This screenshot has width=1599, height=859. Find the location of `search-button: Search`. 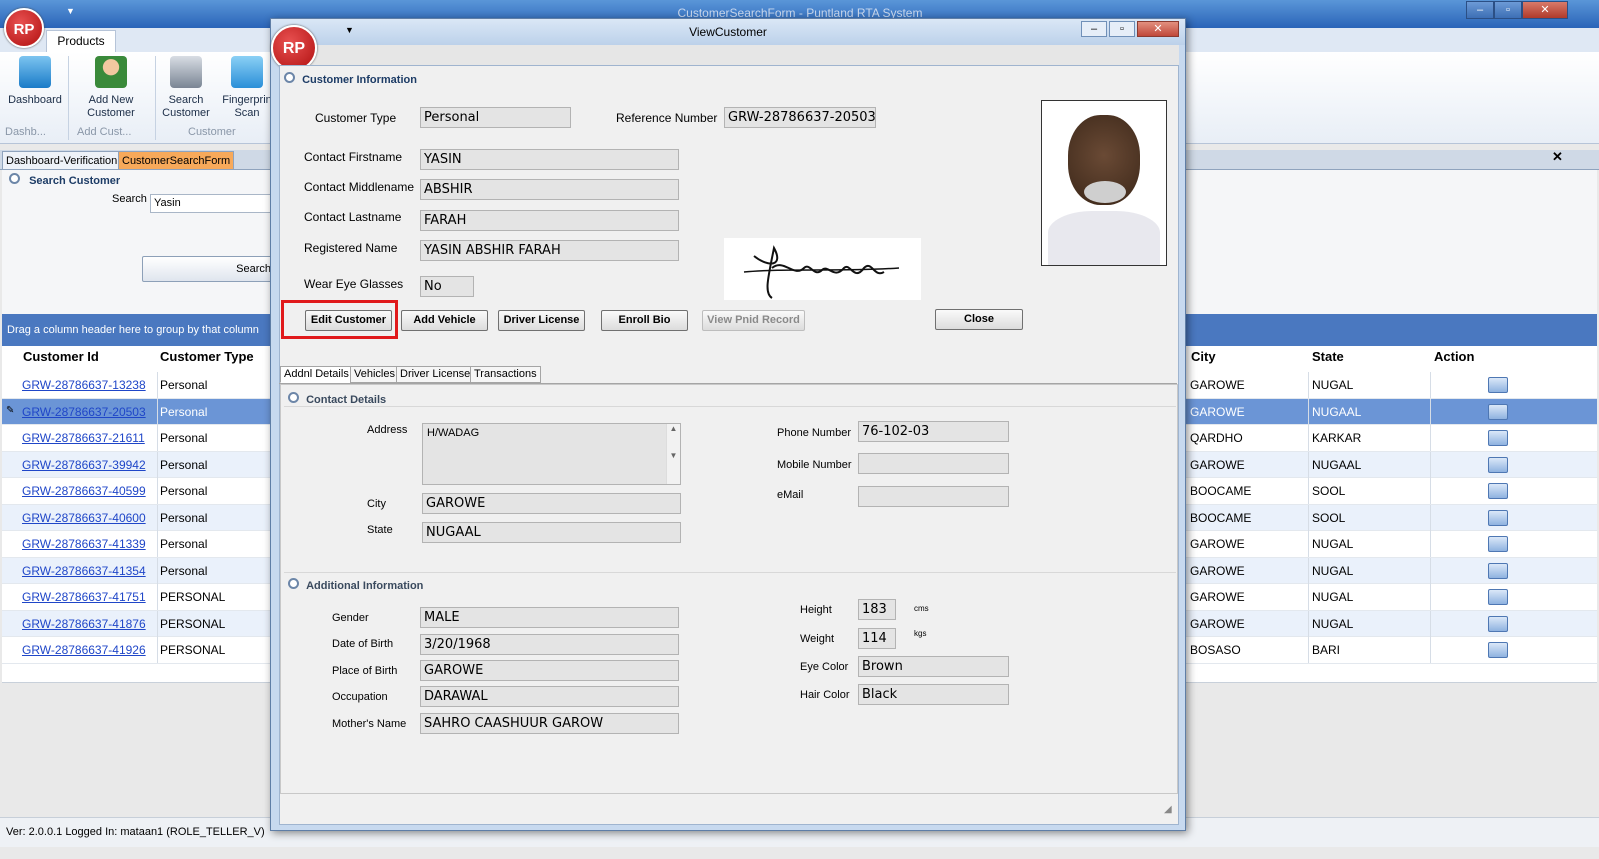

search-button: Search is located at coordinates (212, 269).